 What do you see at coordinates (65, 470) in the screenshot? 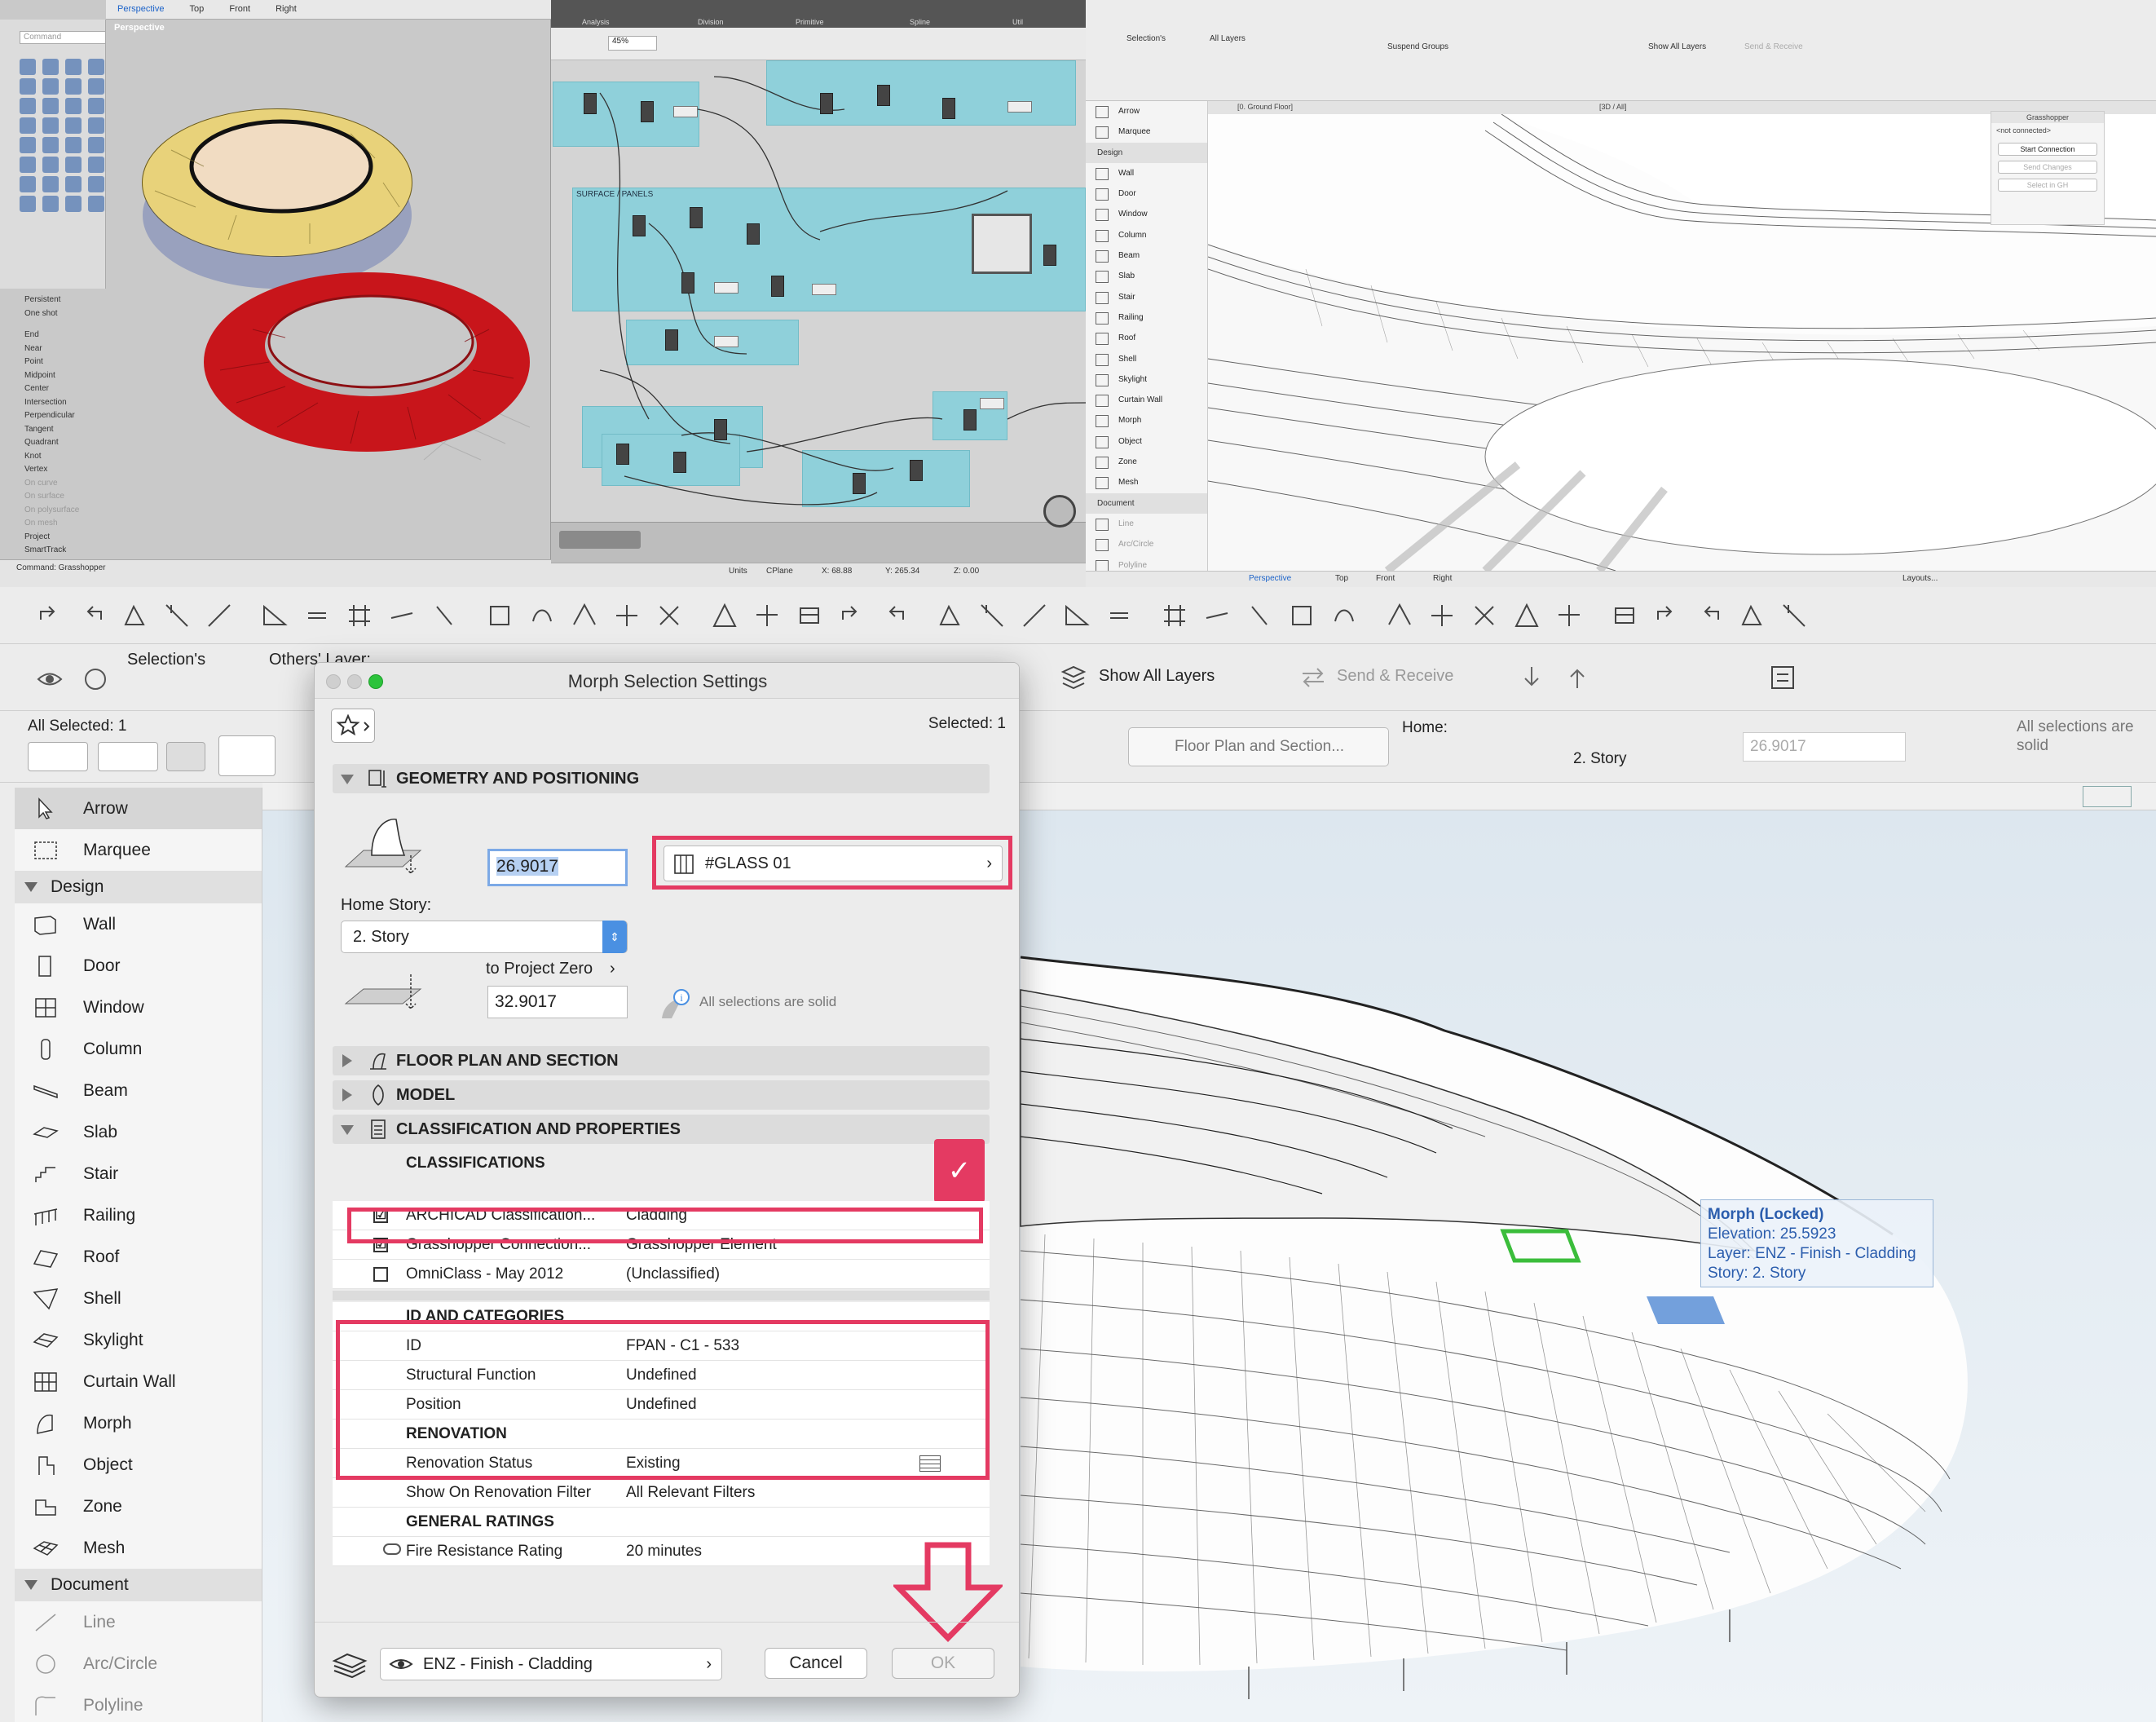
I see `osnap-item: Vertex` at bounding box center [65, 470].